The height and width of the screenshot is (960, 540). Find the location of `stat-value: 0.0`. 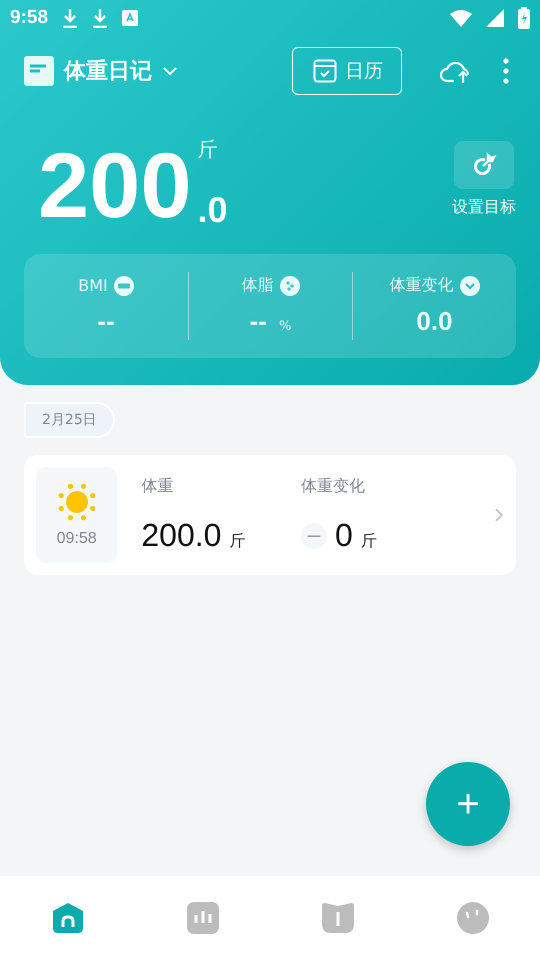

stat-value: 0.0 is located at coordinates (434, 321).